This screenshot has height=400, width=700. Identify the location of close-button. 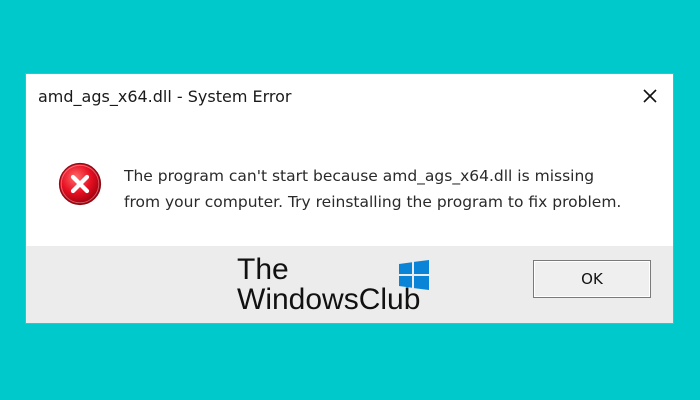
(650, 97).